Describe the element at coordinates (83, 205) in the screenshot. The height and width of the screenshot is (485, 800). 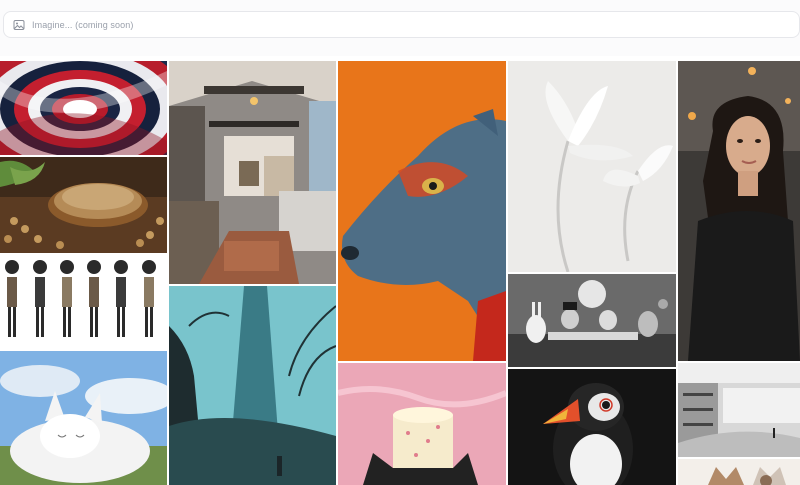
I see `gallery-image-spice-bowl` at that location.